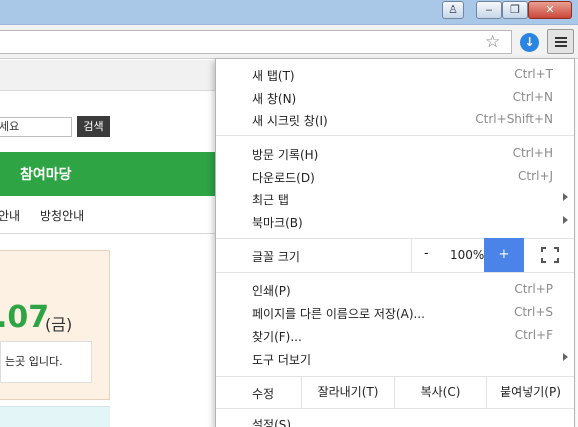 The width and height of the screenshot is (578, 427). I want to click on bottom-panel, so click(55, 416).